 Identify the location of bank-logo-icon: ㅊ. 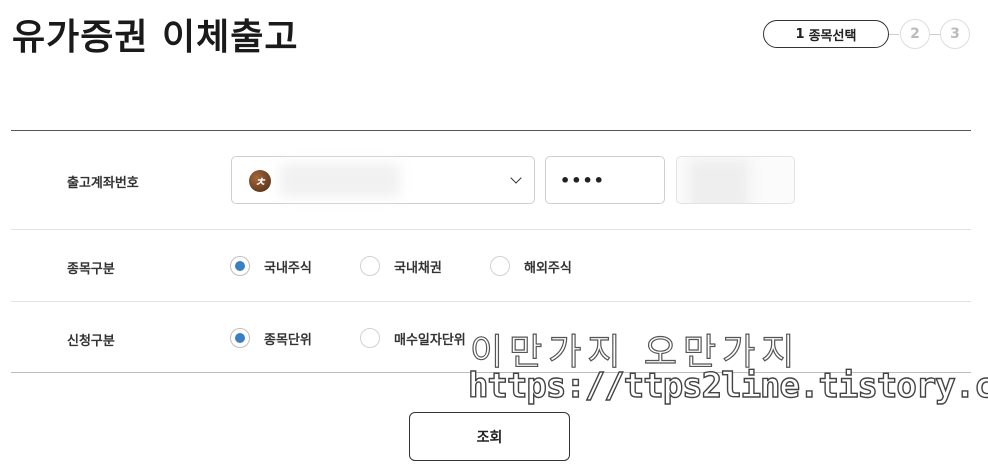
(260, 181).